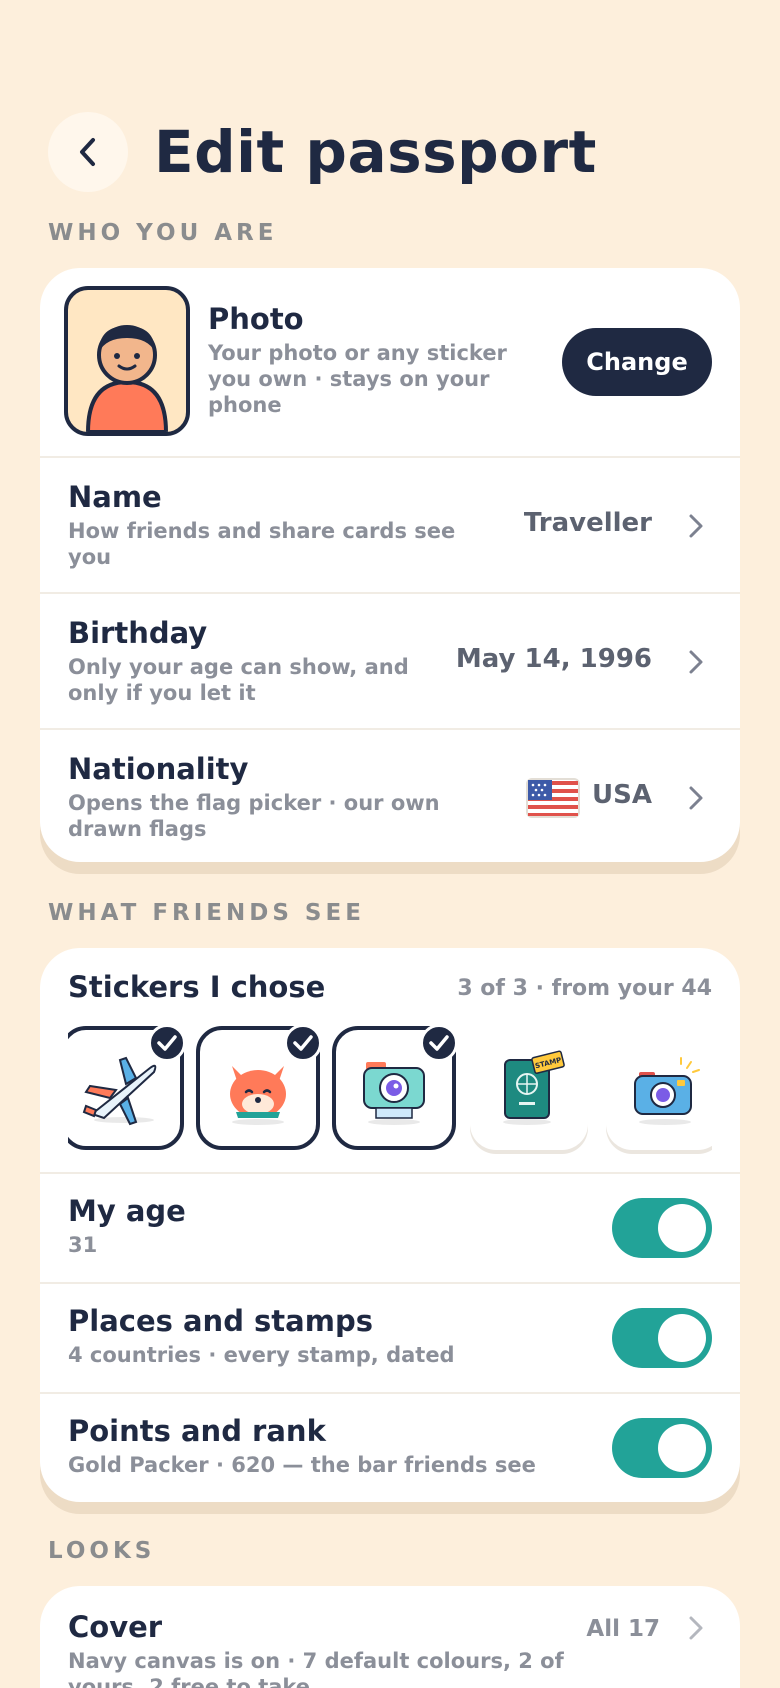  Describe the element at coordinates (102, 1551) in the screenshot. I see `section-label-looks: LOOKS` at that location.